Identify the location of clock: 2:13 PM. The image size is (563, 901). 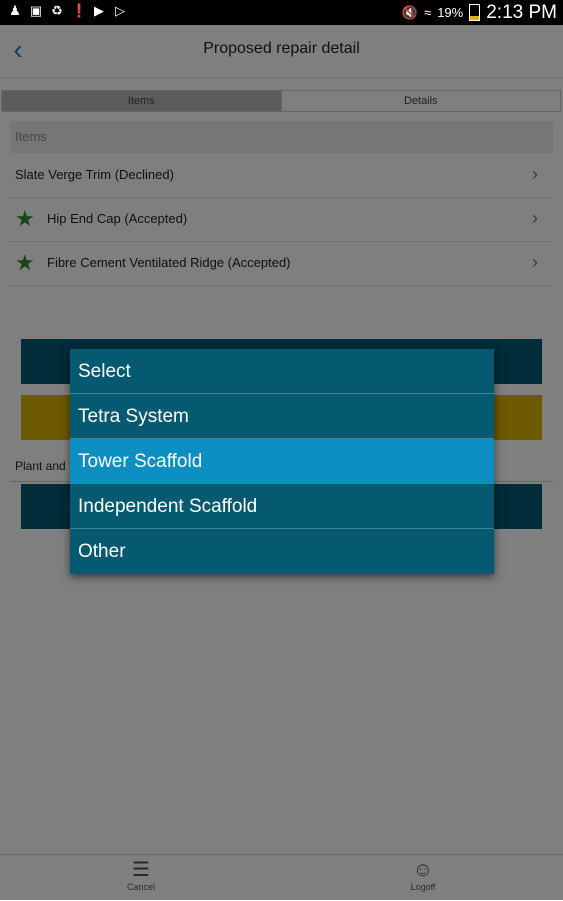
(521, 12).